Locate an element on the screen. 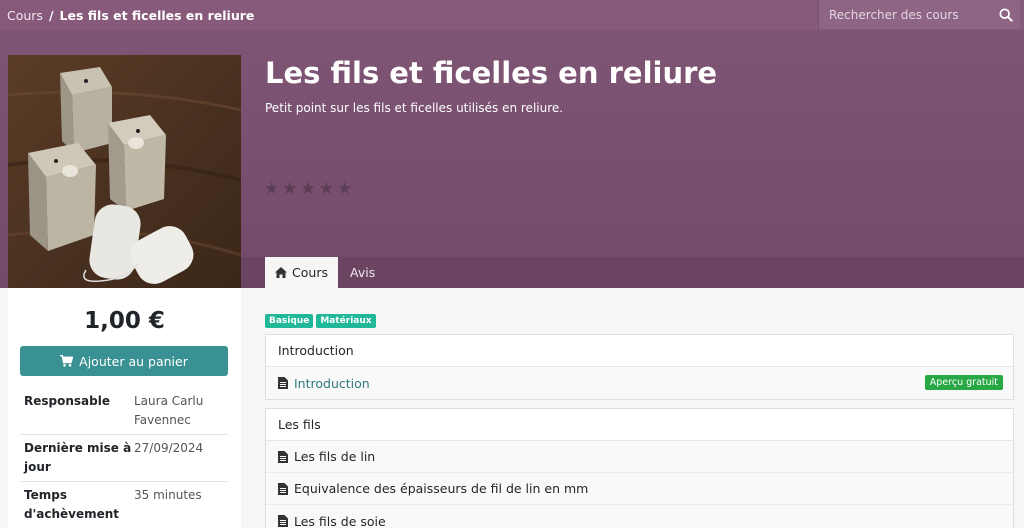 The height and width of the screenshot is (528, 1024). course-title: Les fils et ficelles en reliure is located at coordinates (491, 73).